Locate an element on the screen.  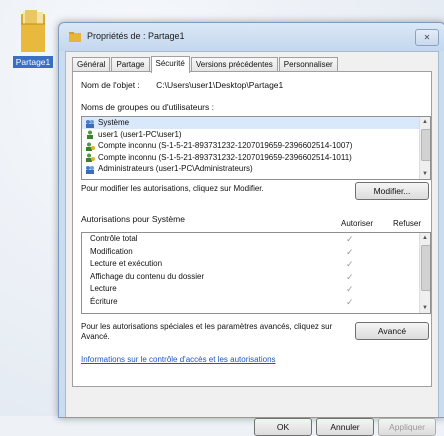
tab-customize: Personnaliser is located at coordinates (308, 64).